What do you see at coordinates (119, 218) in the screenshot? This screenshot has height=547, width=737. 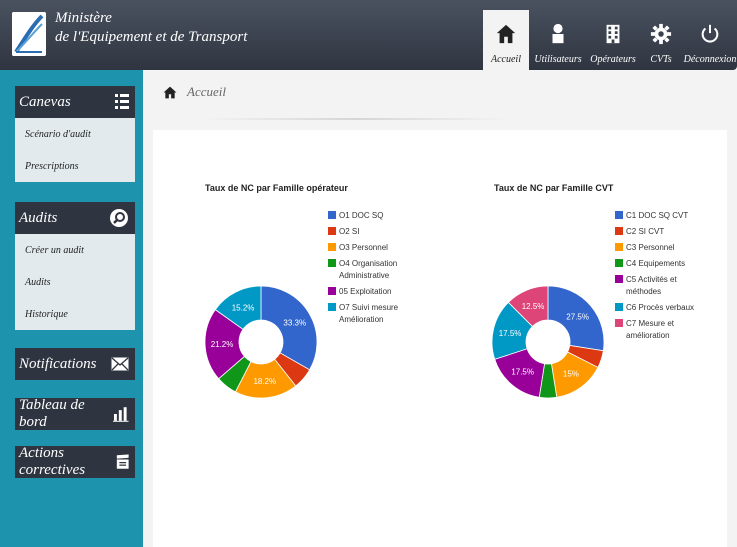 I see `magnifier-icon` at bounding box center [119, 218].